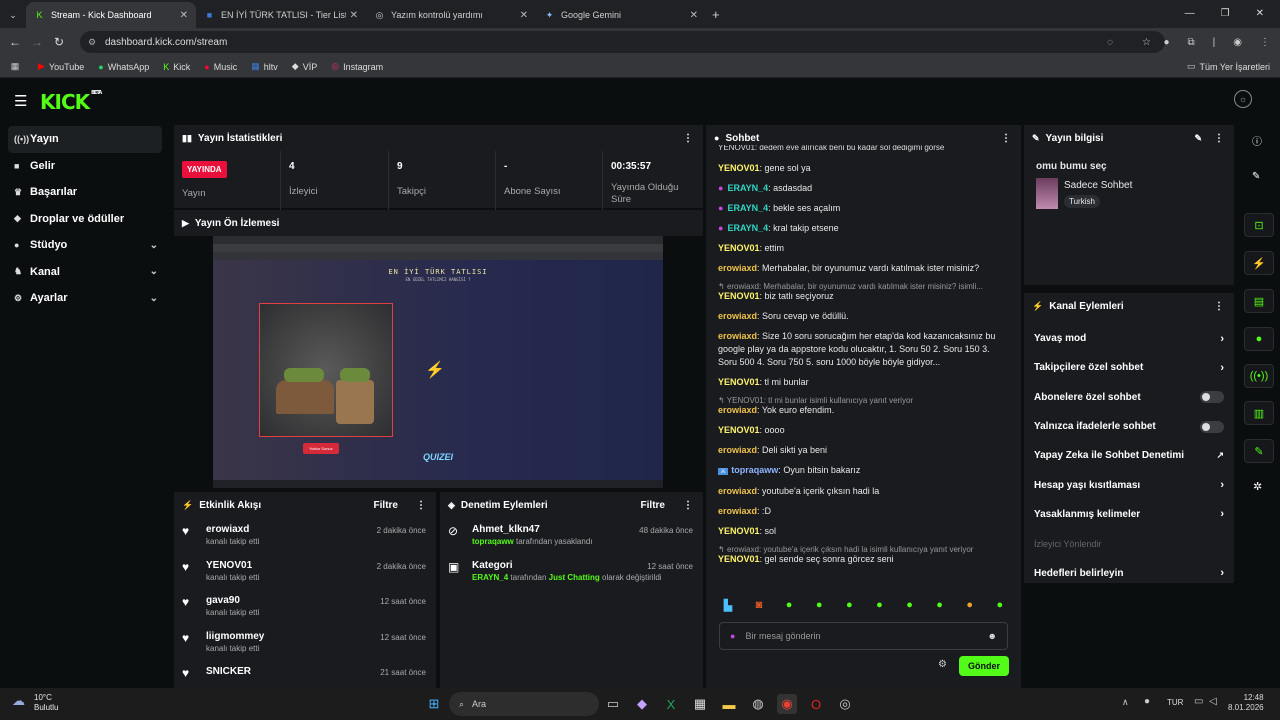 Image resolution: width=1280 pixels, height=720 pixels. What do you see at coordinates (451, 15) in the screenshot?
I see `browser-tab: ◎ Yazım kontrolü yardımı ✕` at bounding box center [451, 15].